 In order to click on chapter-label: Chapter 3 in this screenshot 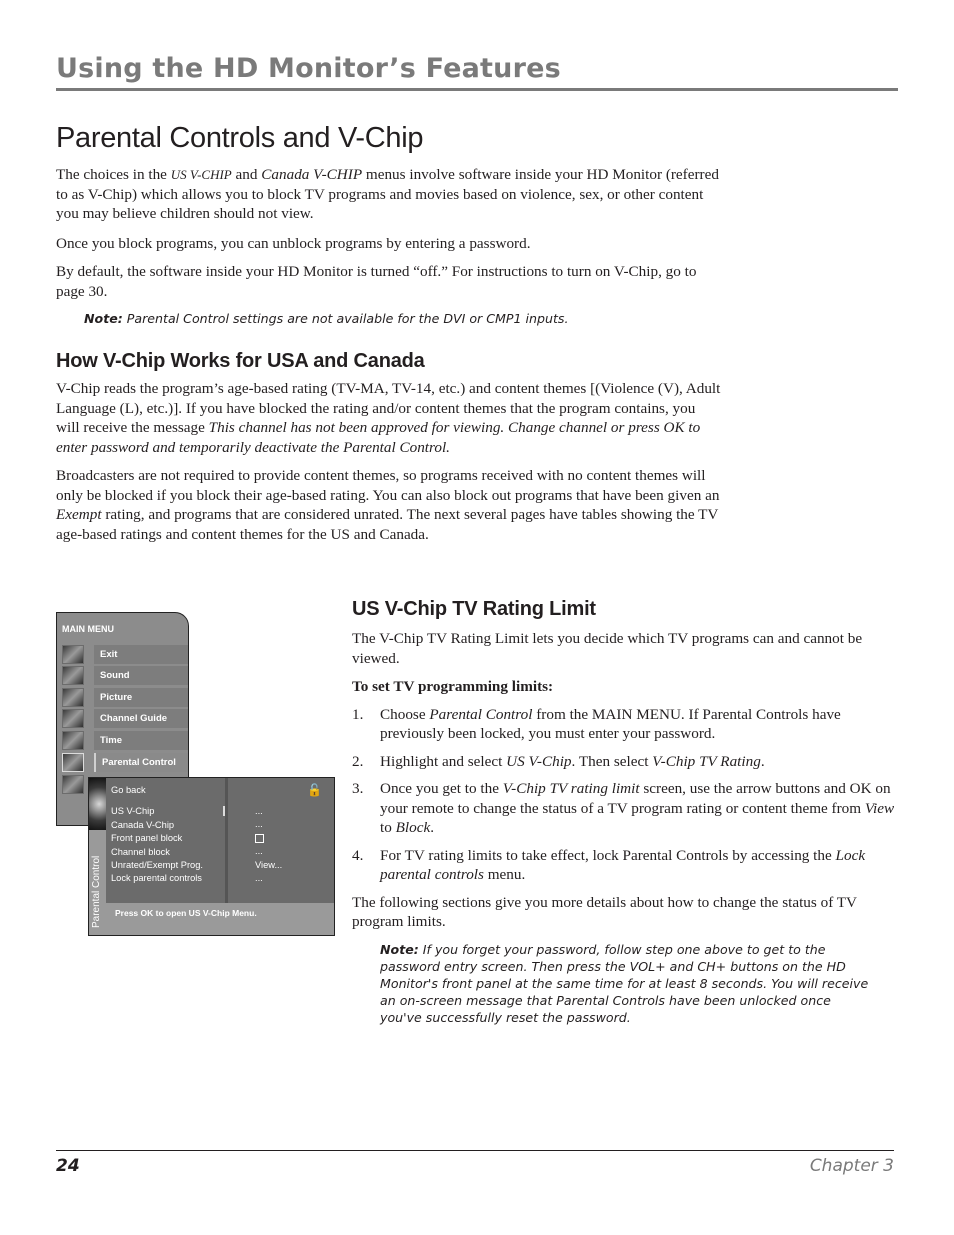, I will do `click(851, 1166)`.